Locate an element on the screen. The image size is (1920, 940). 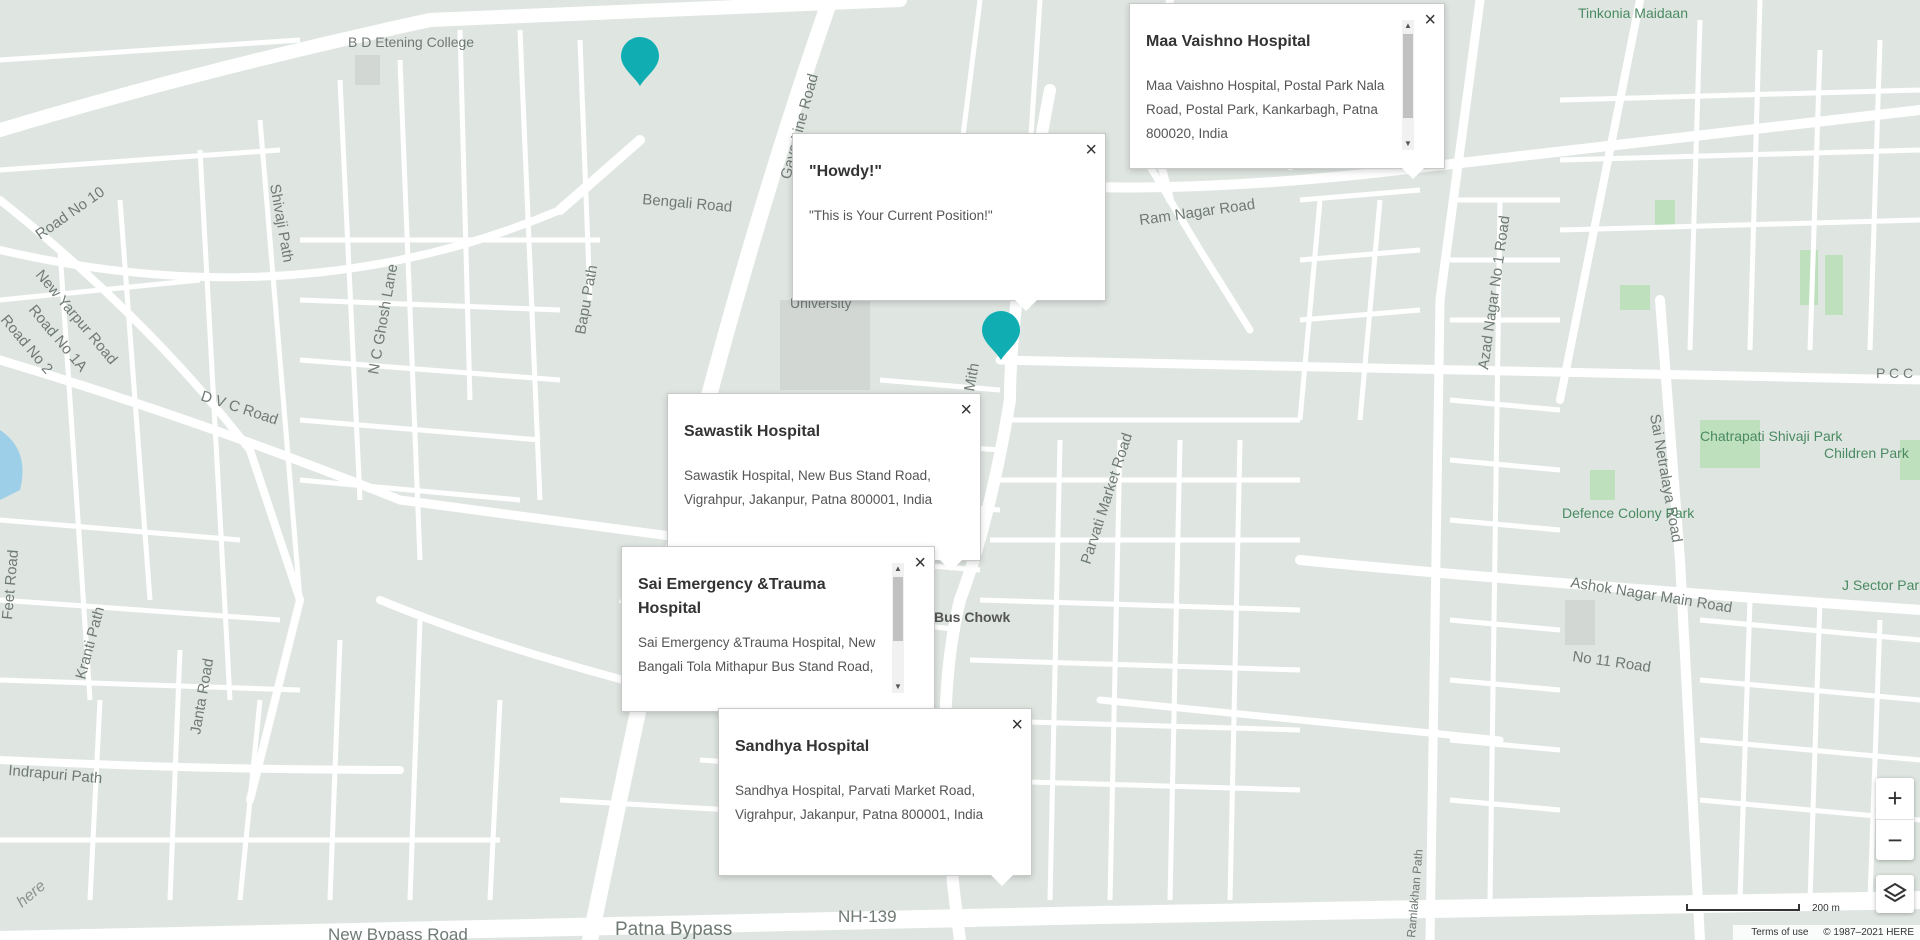
popup-text: "This is Your Current Position!" is located at coordinates (901, 215).